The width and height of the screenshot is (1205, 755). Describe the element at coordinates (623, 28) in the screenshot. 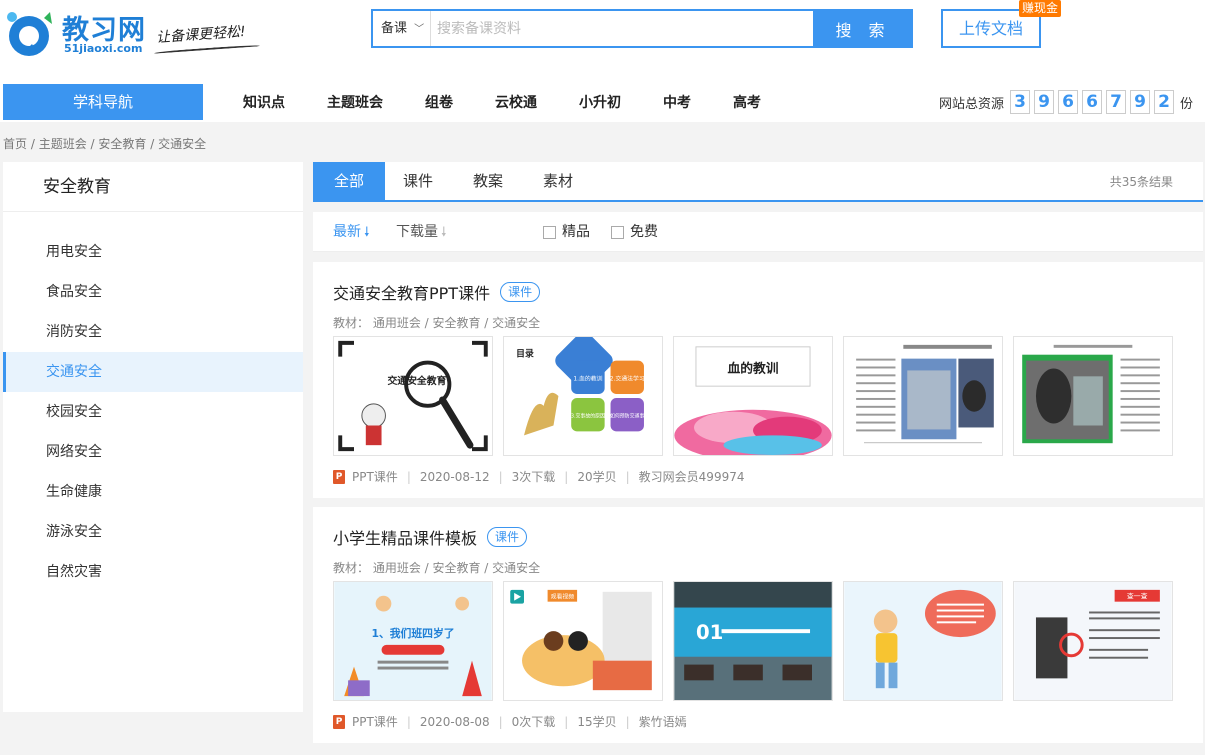

I see `search-input` at that location.